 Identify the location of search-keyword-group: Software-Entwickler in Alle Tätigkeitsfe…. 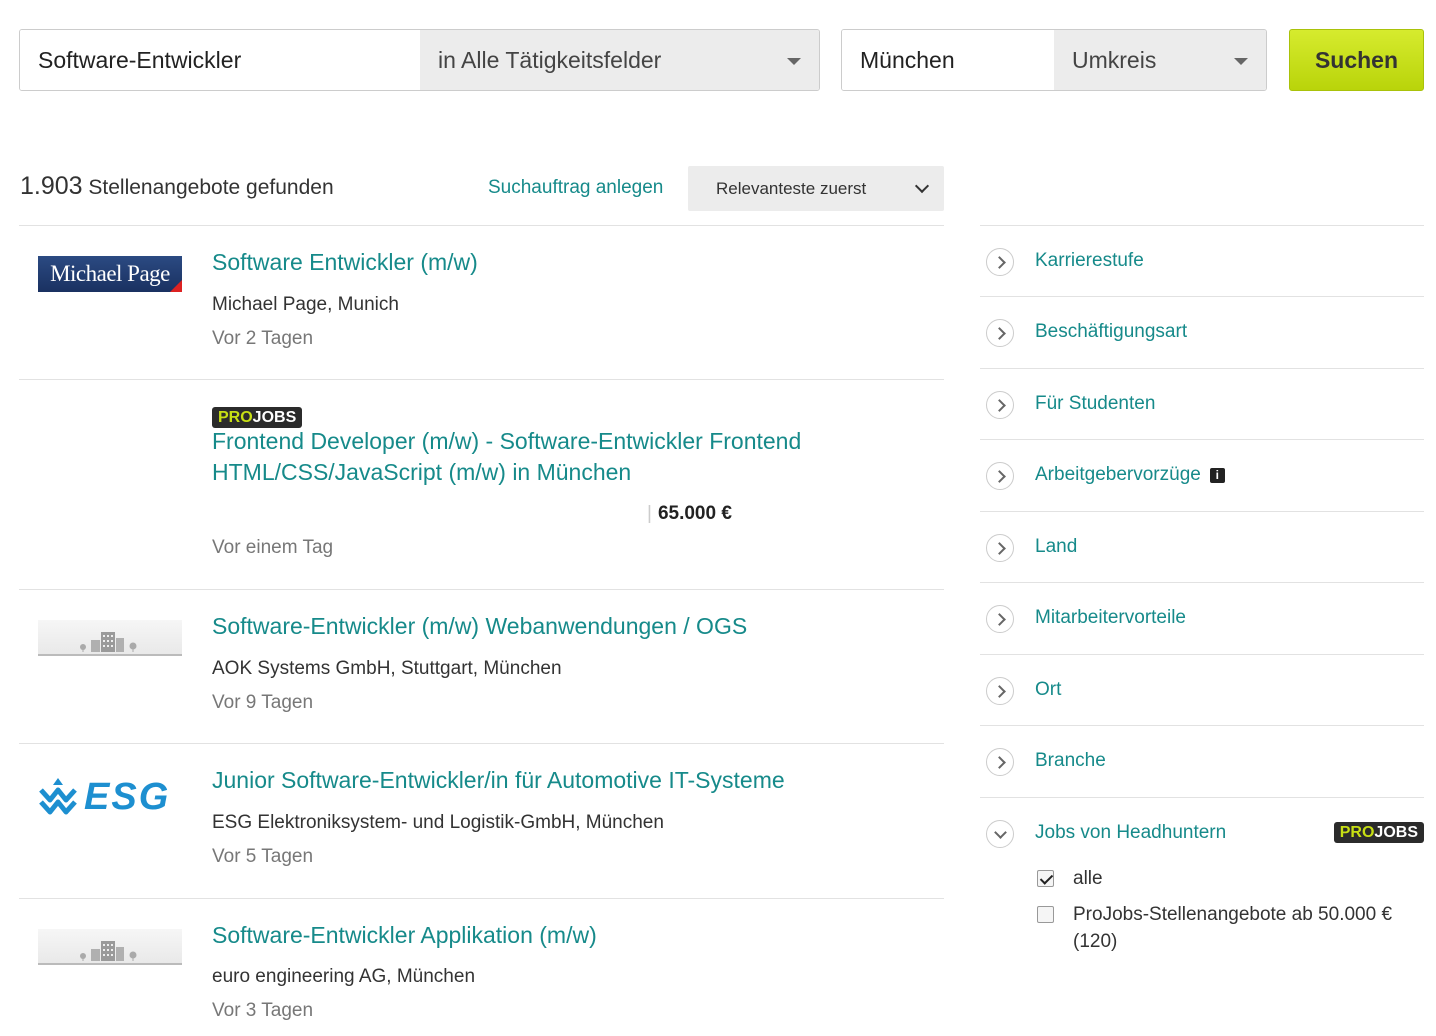
(419, 60).